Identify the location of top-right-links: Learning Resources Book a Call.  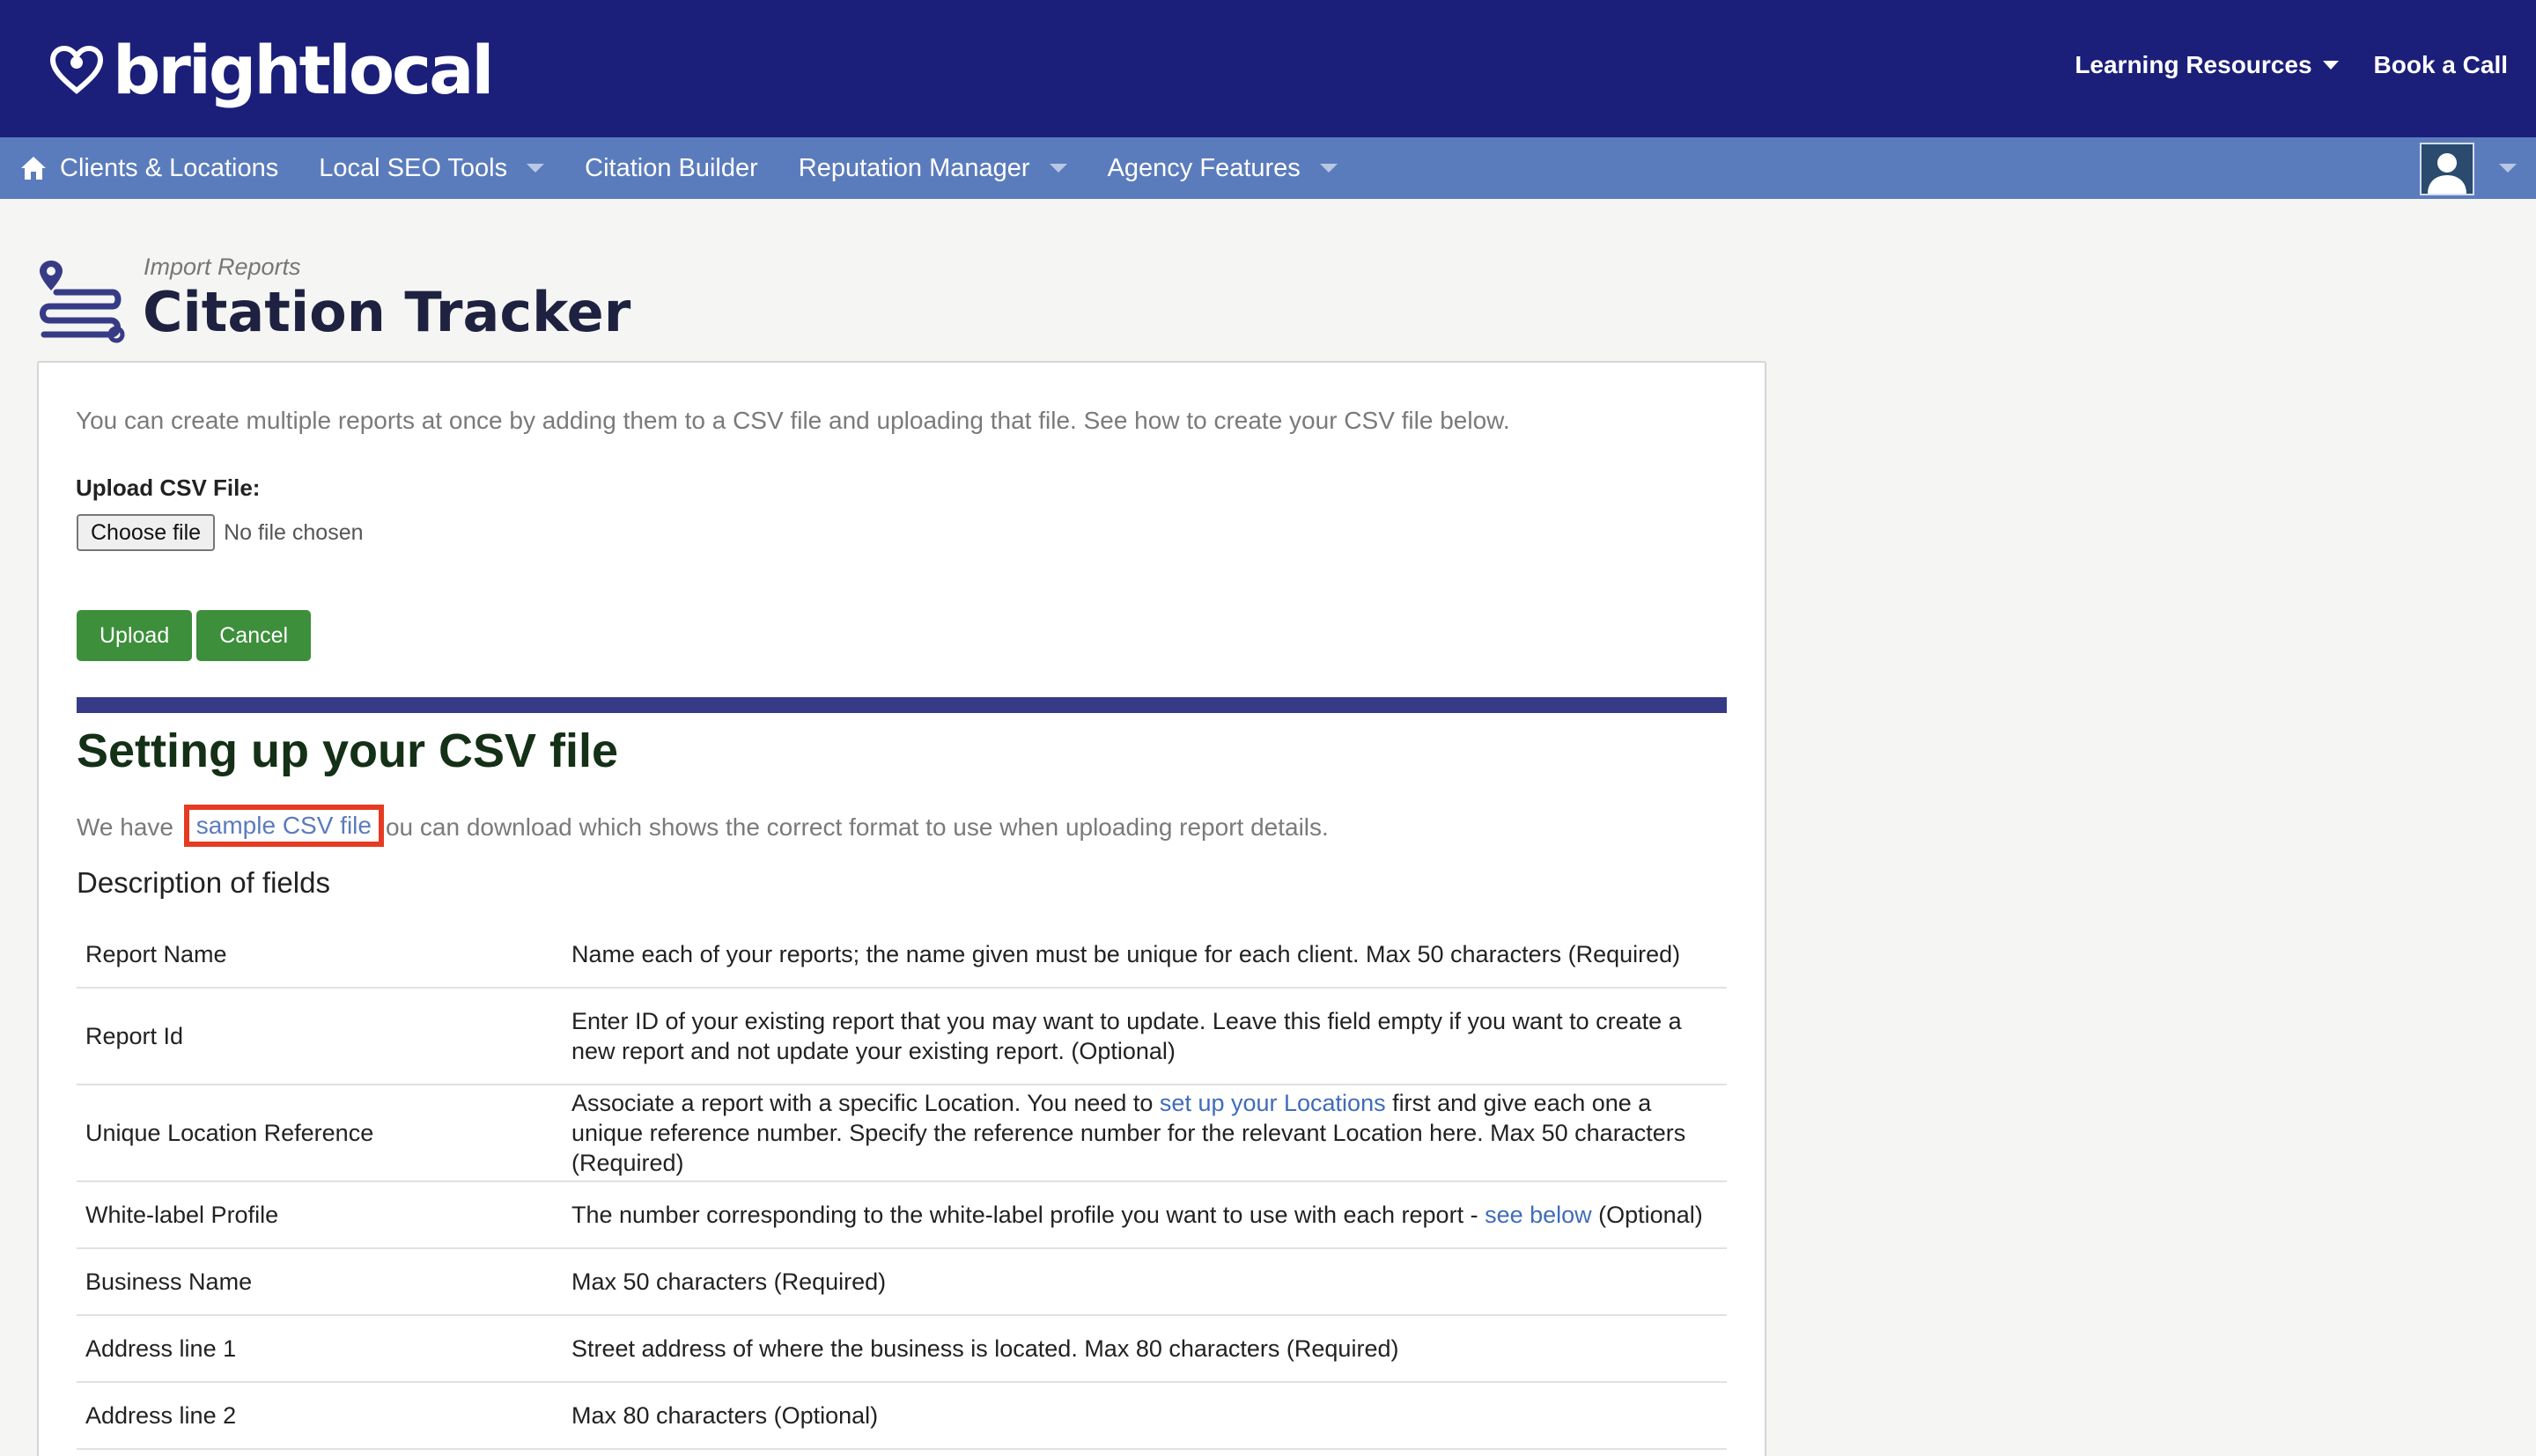
(2291, 65).